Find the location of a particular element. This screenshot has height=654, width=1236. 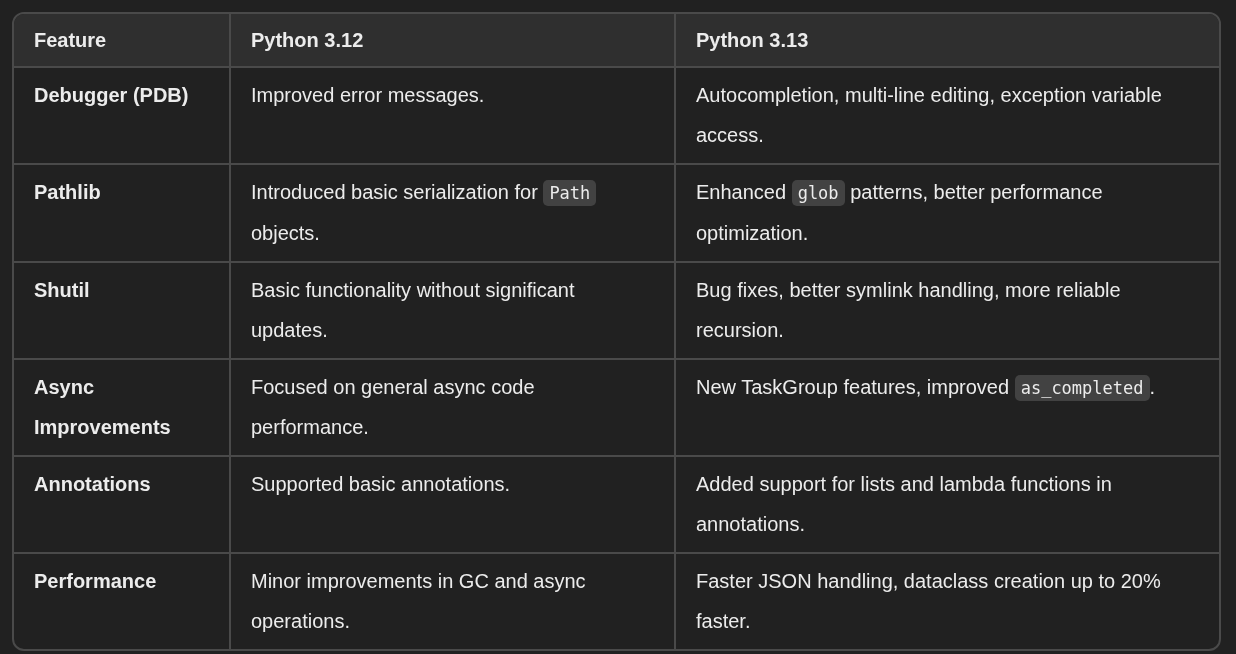

table-cell: Focused on general async code performance. is located at coordinates (452, 407).